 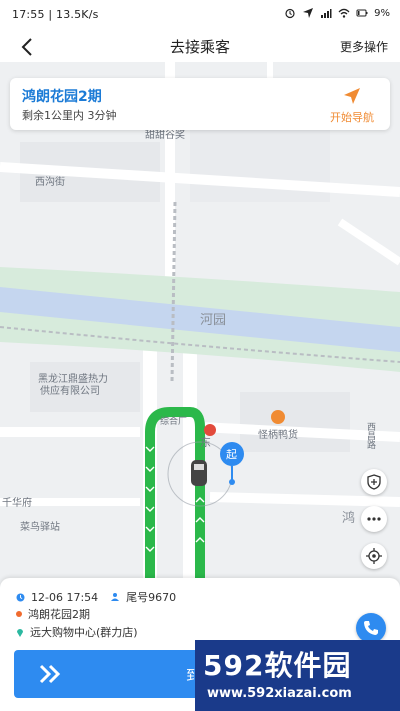 I want to click on watermark: 592软件园 www.592xiazai.com, so click(x=297, y=675).